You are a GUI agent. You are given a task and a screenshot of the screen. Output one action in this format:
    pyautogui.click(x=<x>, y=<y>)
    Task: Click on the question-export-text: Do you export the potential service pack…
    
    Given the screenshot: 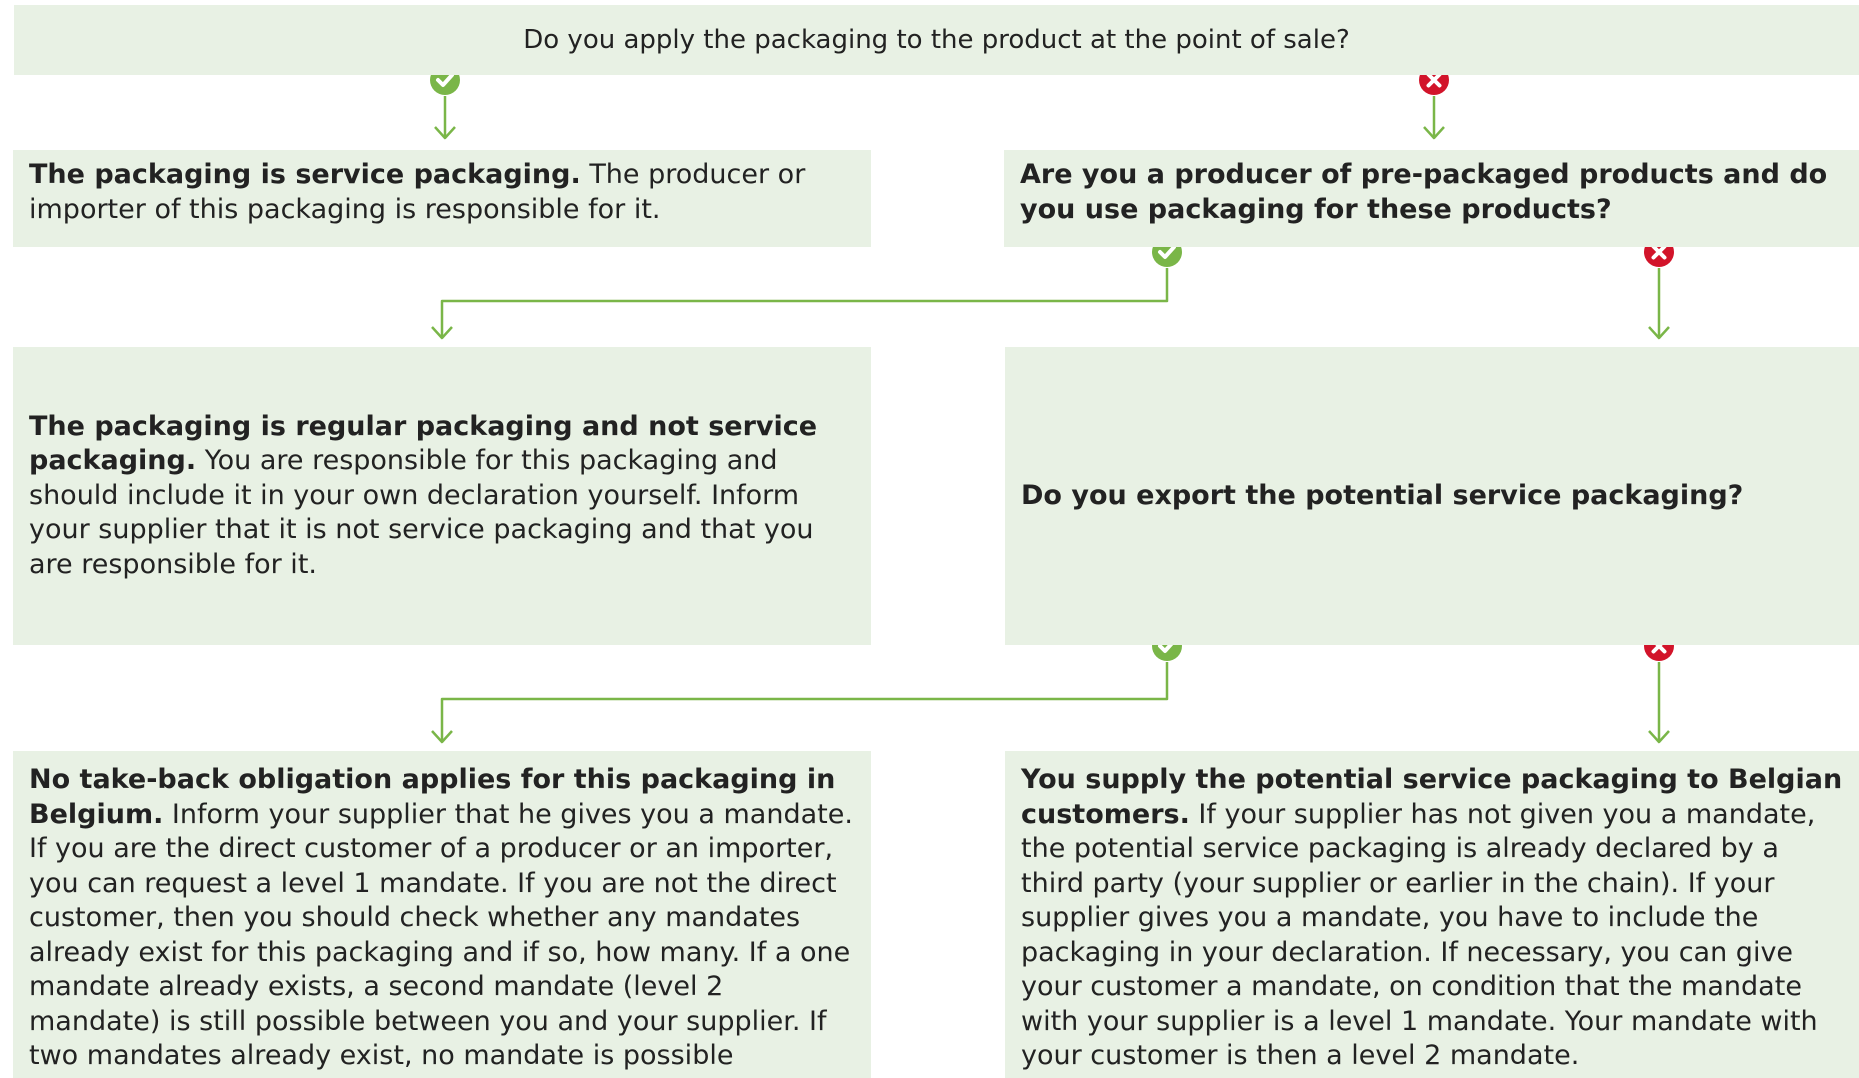 What is the action you would take?
    pyautogui.click(x=1382, y=495)
    